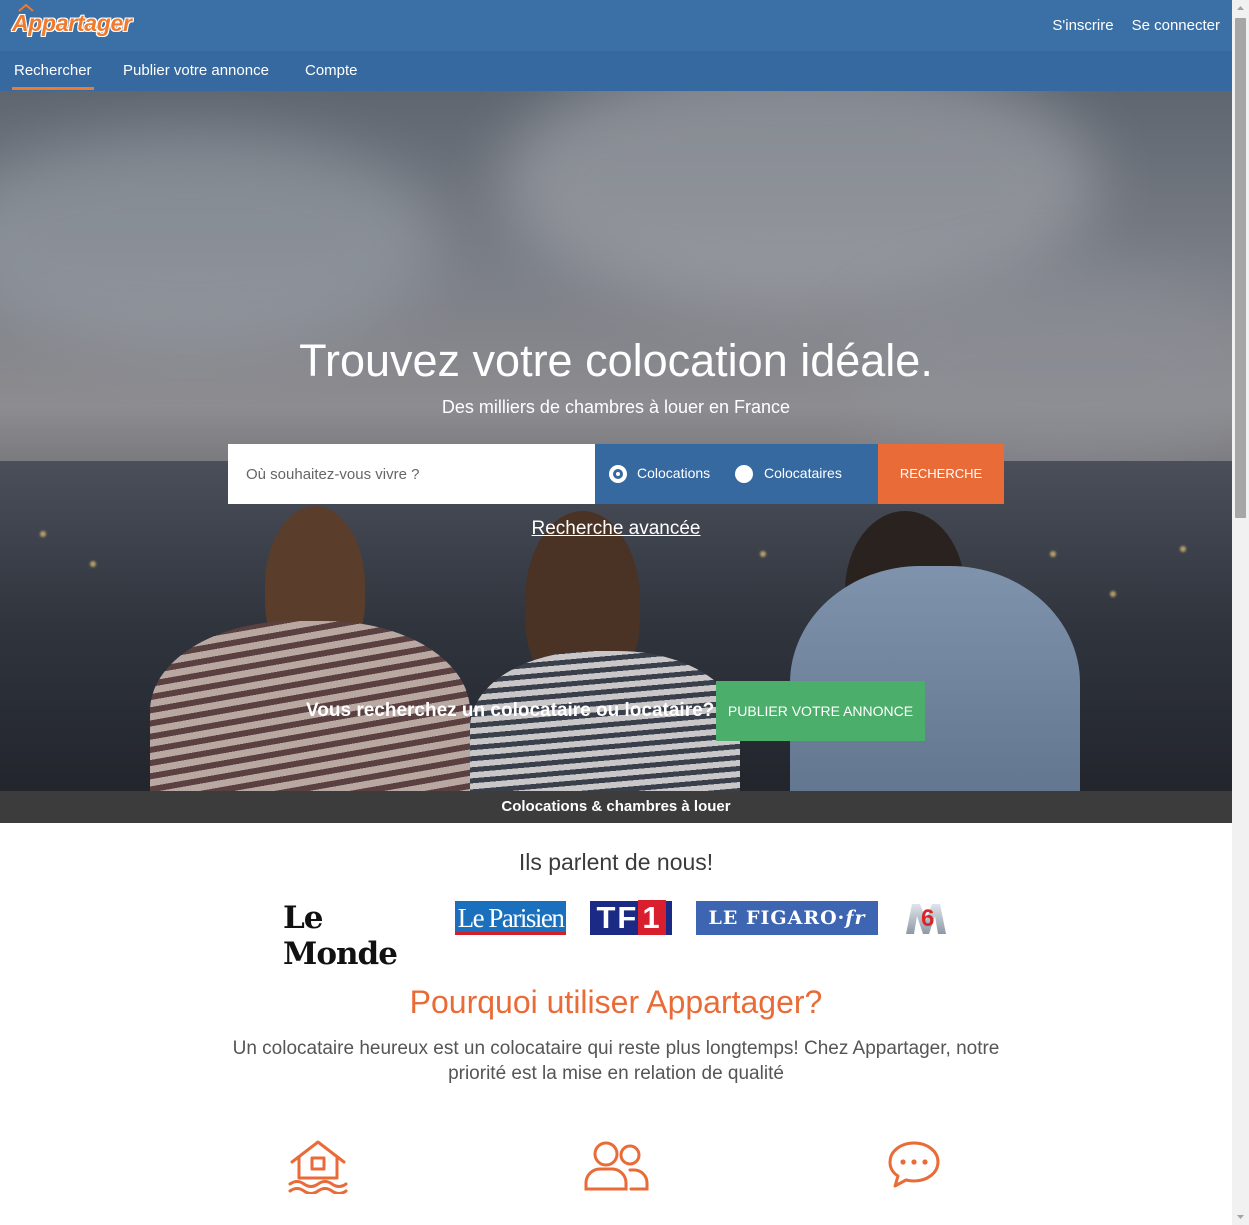 The height and width of the screenshot is (1225, 1249). Describe the element at coordinates (935, 678) in the screenshot. I see `hero-photo-person` at that location.